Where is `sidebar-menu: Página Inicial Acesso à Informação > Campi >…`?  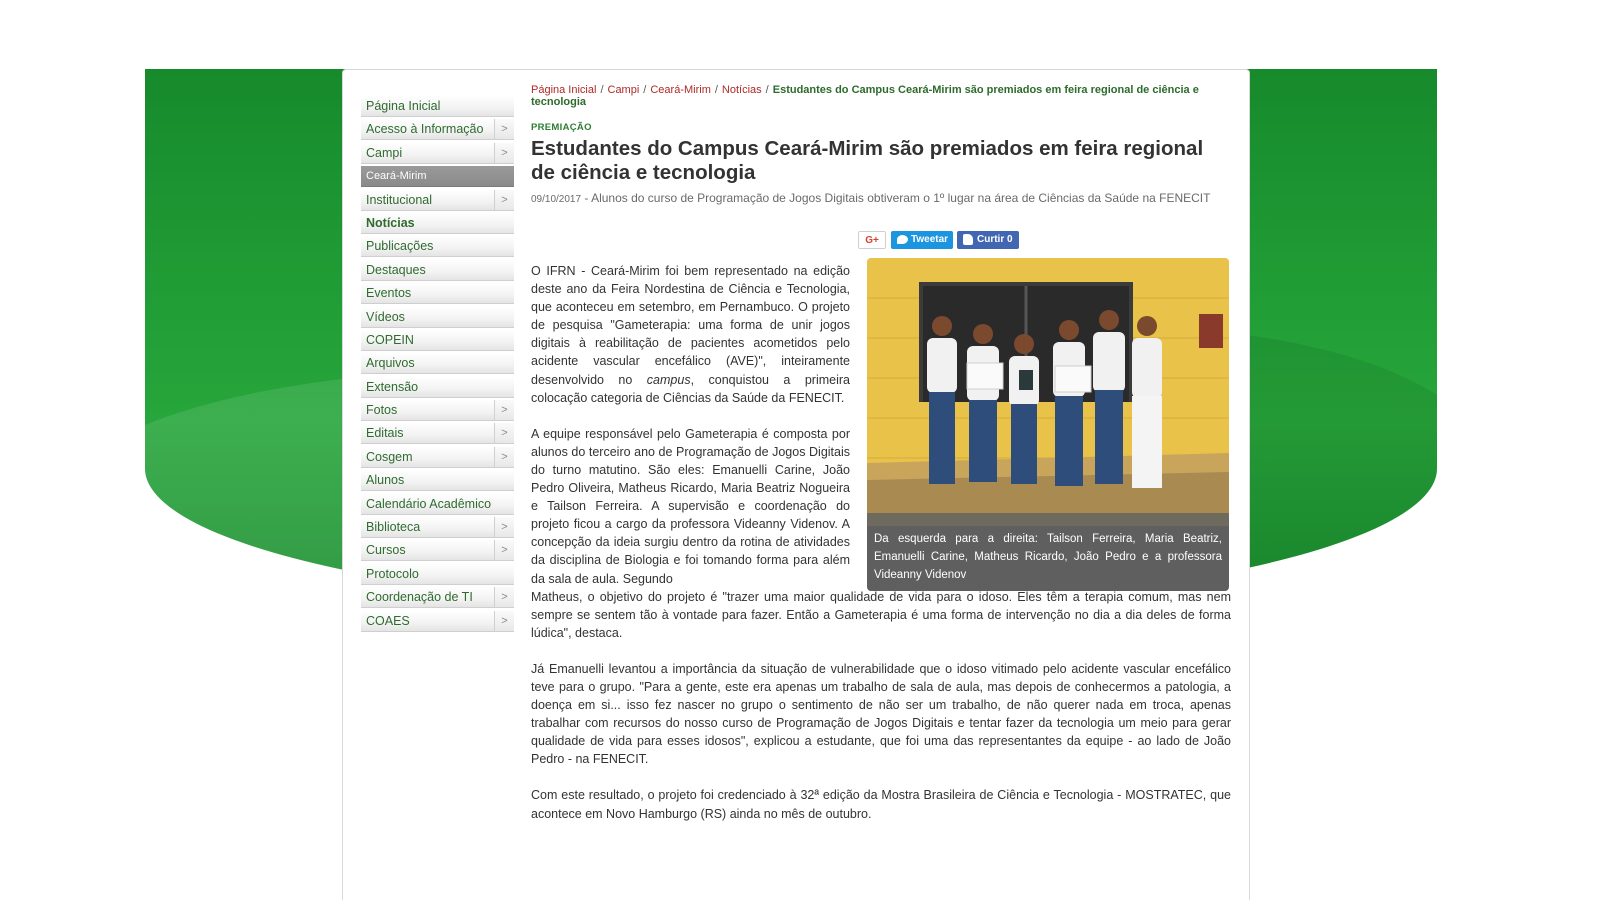
sidebar-menu: Página Inicial Acesso à Informação > Campi >… is located at coordinates (437, 365).